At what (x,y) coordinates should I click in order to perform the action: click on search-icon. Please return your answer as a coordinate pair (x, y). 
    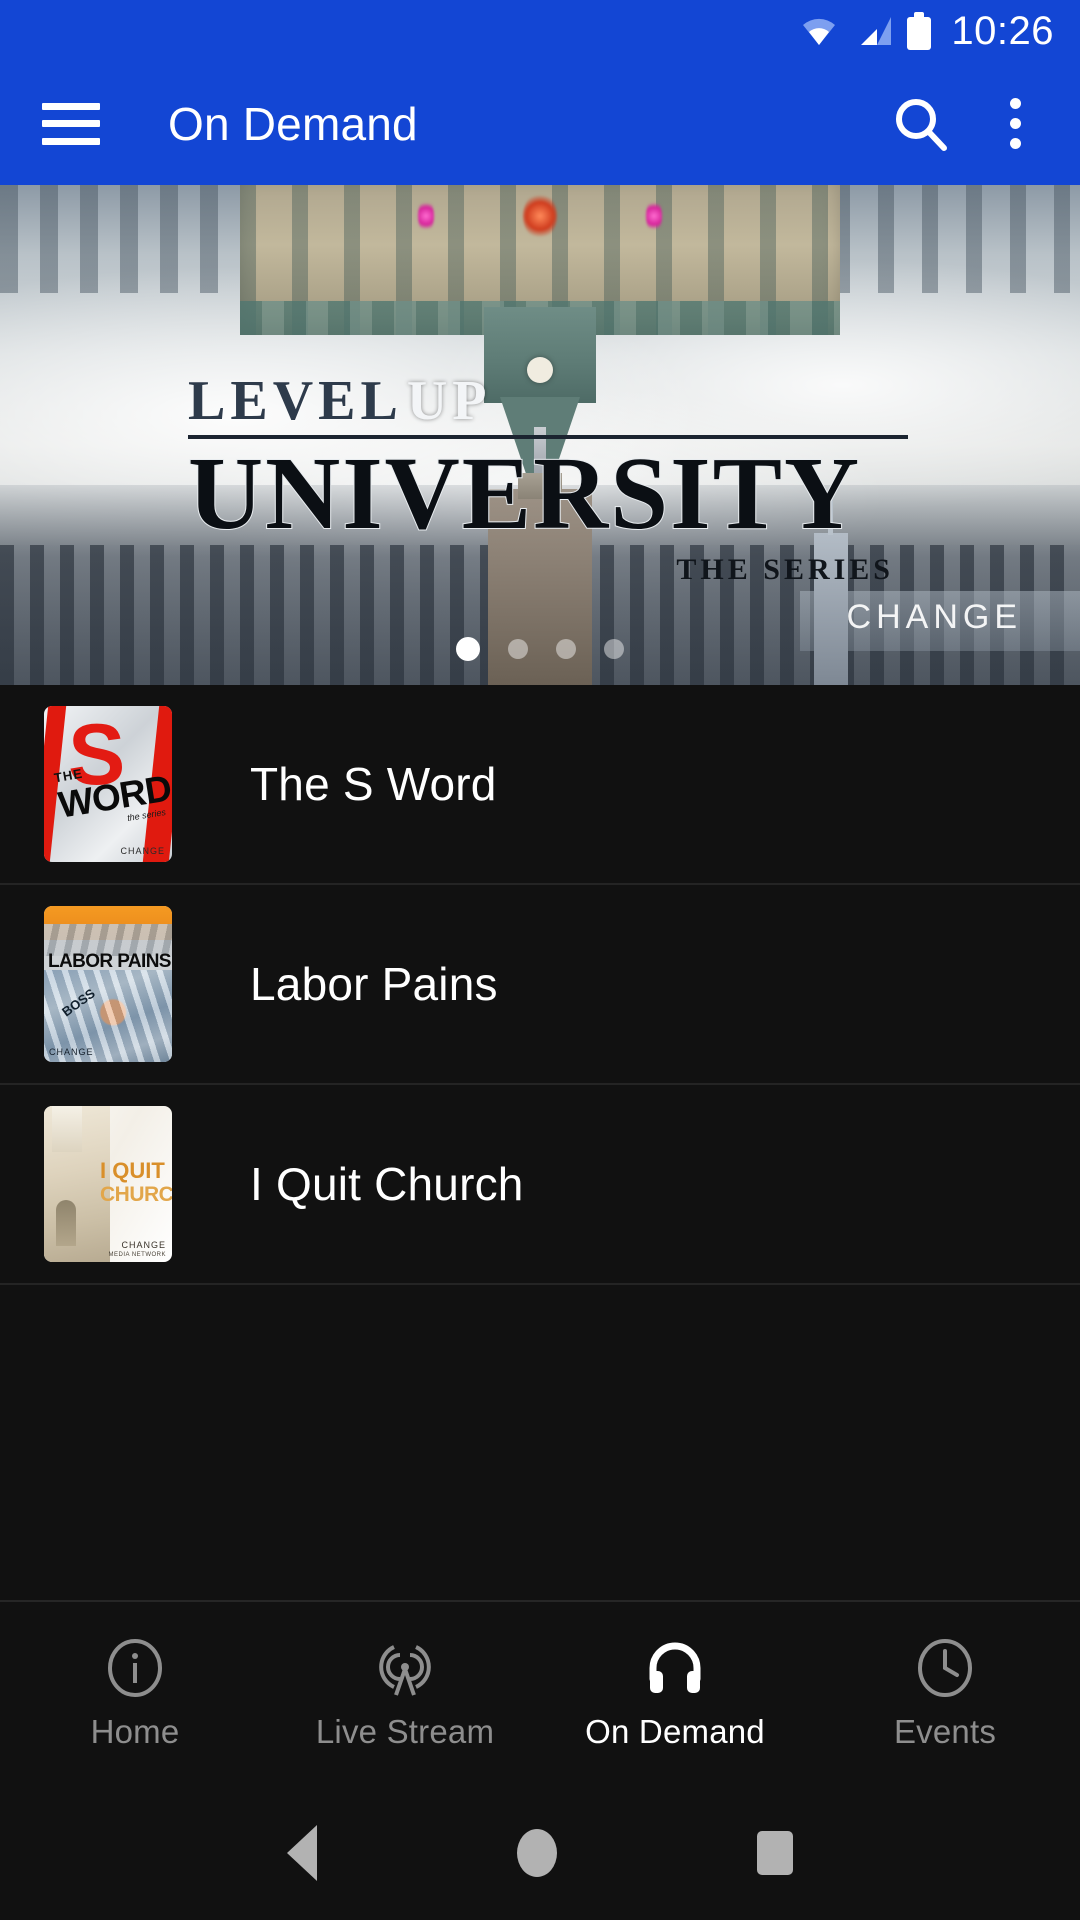
    Looking at the image, I should click on (921, 124).